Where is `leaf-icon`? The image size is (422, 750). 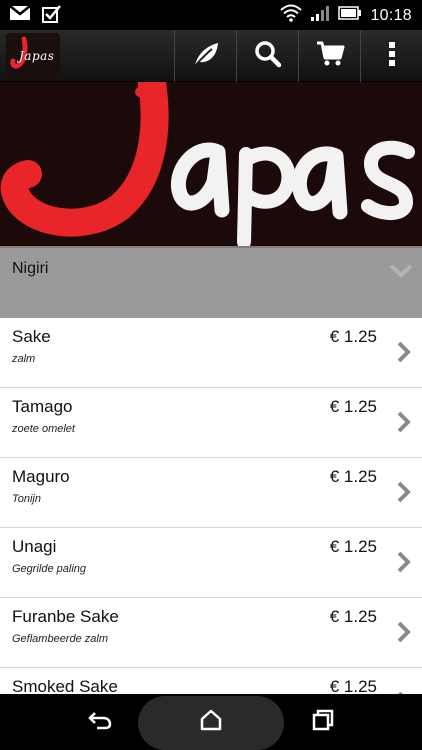 leaf-icon is located at coordinates (206, 56).